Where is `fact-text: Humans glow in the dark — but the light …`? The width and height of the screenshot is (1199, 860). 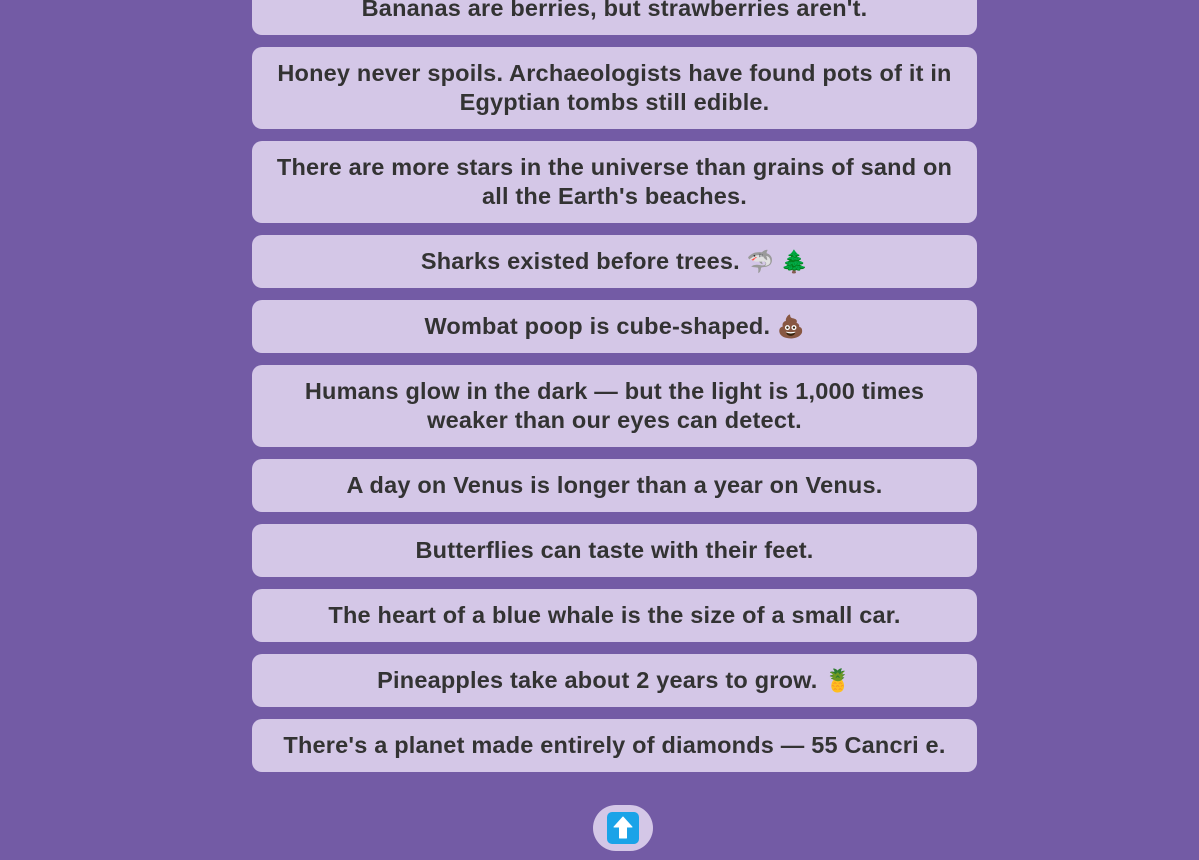
fact-text: Humans glow in the dark — but the light … is located at coordinates (614, 405).